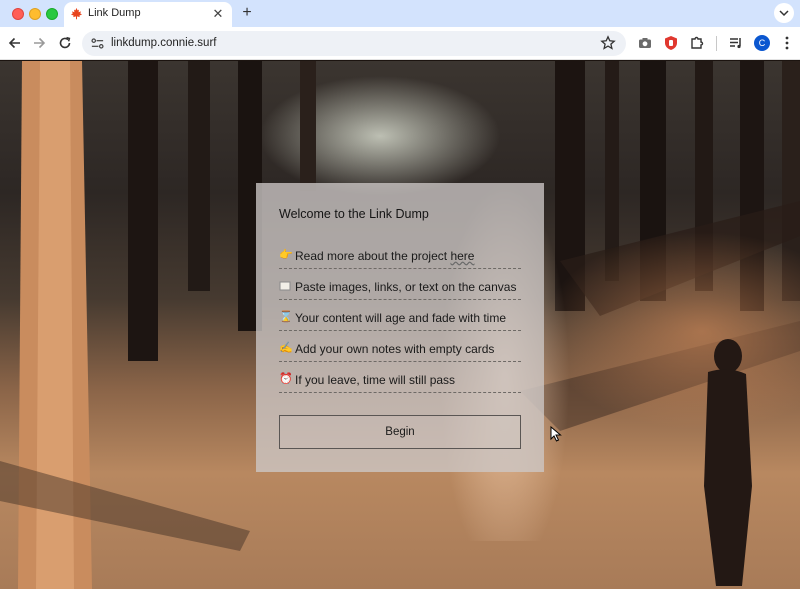 The image size is (800, 589). I want to click on sunlit-ground, so click(670, 331).